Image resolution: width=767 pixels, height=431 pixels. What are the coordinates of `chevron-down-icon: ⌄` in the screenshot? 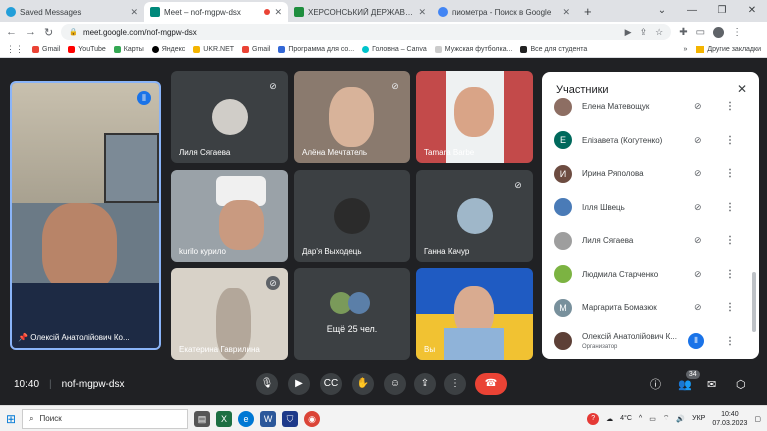 It's located at (662, 11).